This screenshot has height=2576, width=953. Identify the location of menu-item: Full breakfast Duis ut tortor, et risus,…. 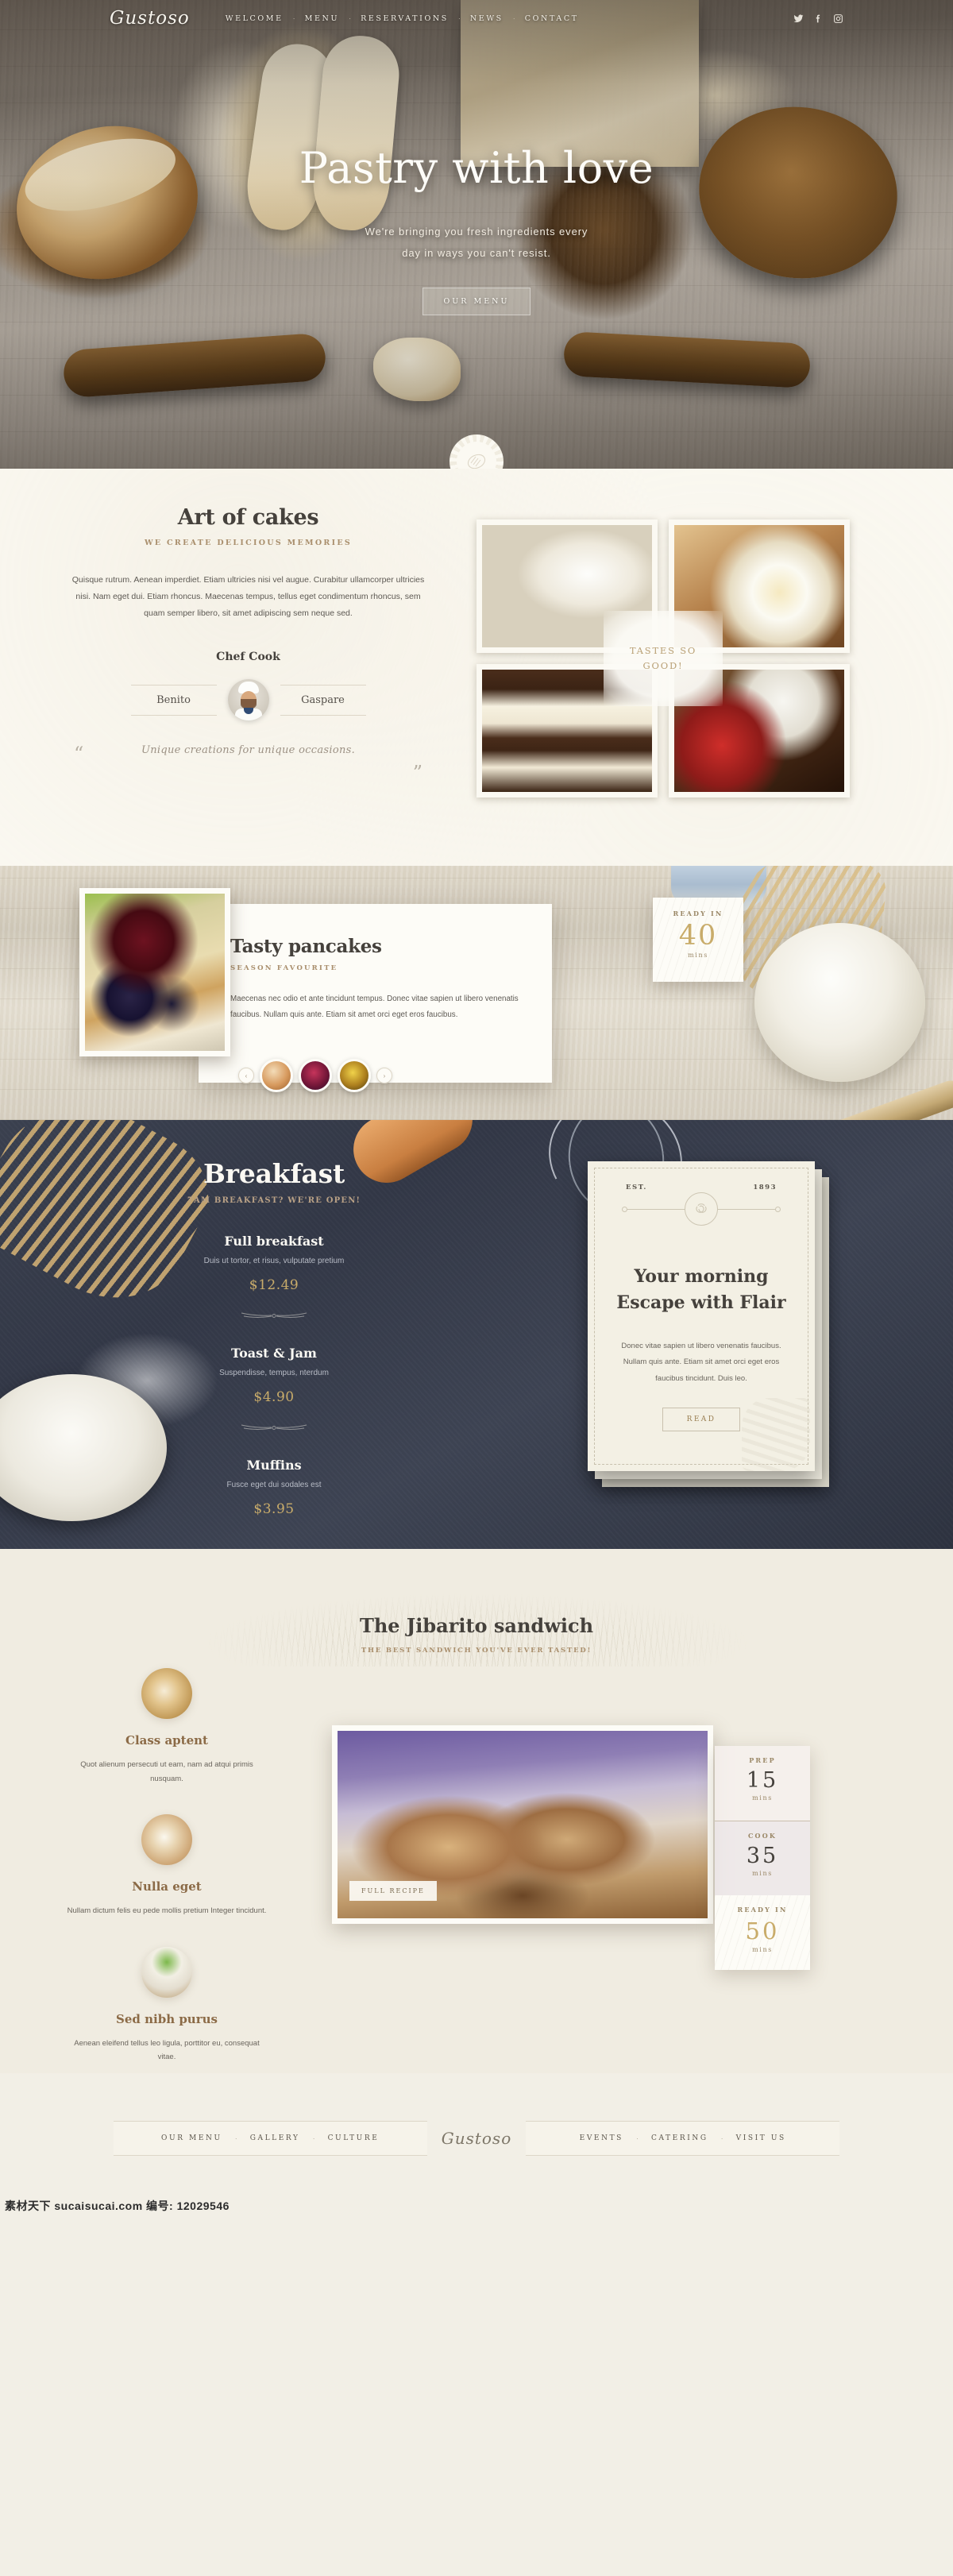
(274, 1263).